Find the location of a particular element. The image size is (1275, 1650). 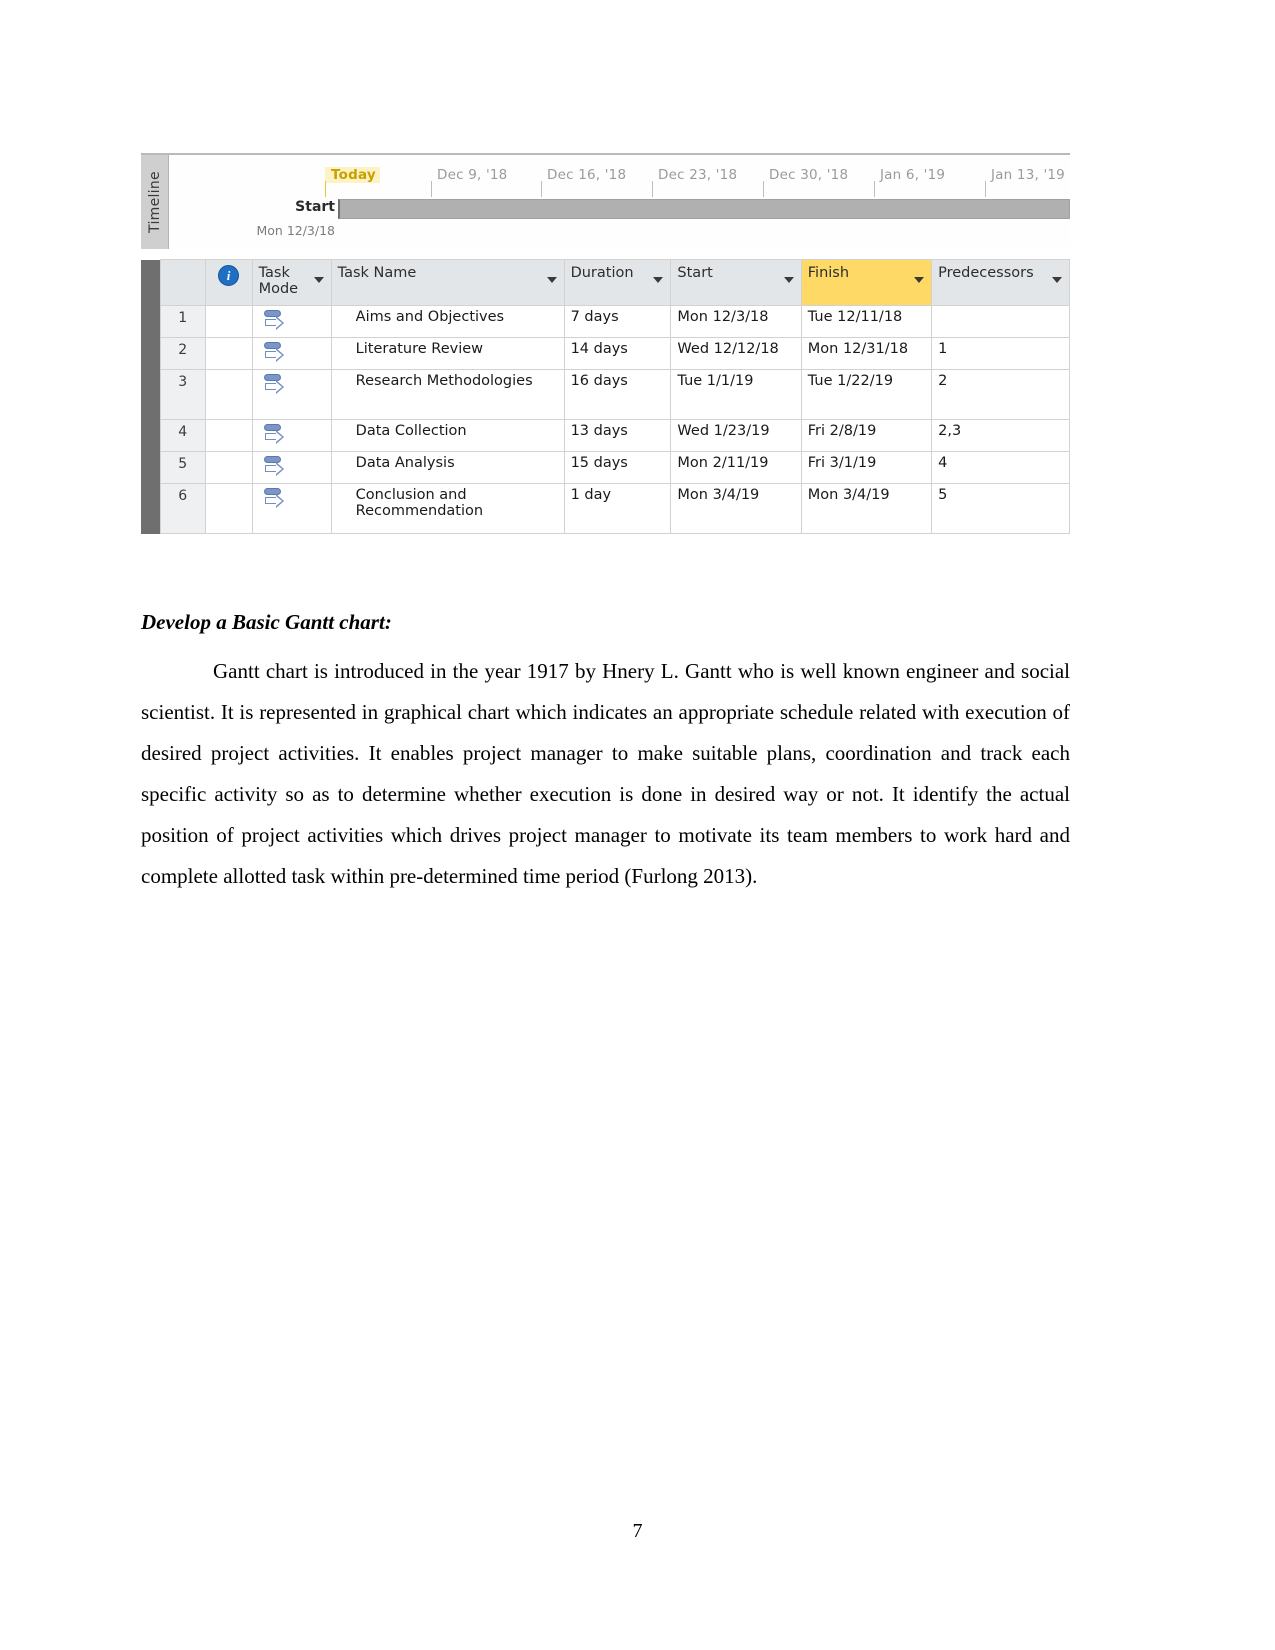

timeline-tab-label: Timeline is located at coordinates (154, 202).